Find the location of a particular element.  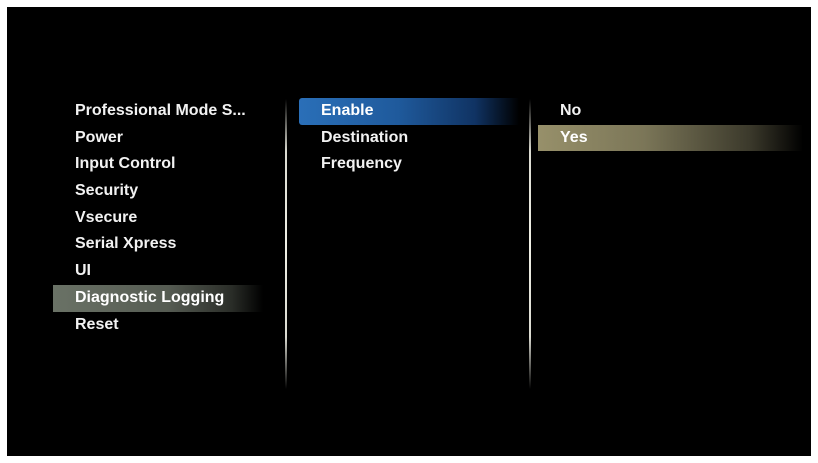

menu-item-ui: UI is located at coordinates (158, 271).